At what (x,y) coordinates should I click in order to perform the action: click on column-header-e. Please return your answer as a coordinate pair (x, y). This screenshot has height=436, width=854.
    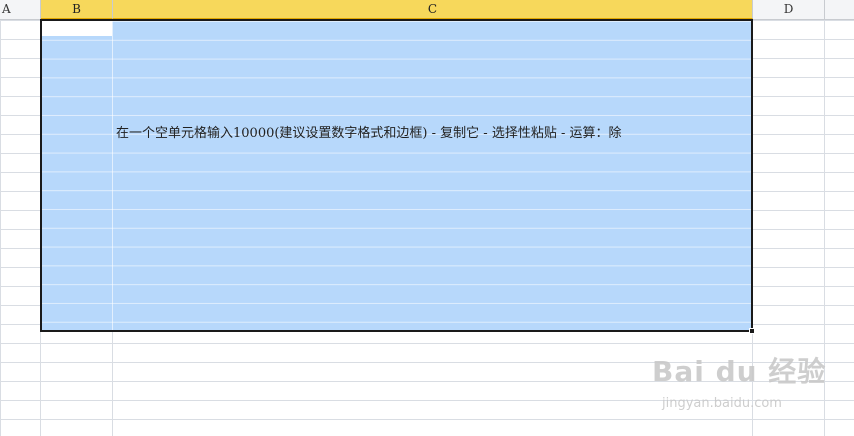
    Looking at the image, I should click on (839, 9).